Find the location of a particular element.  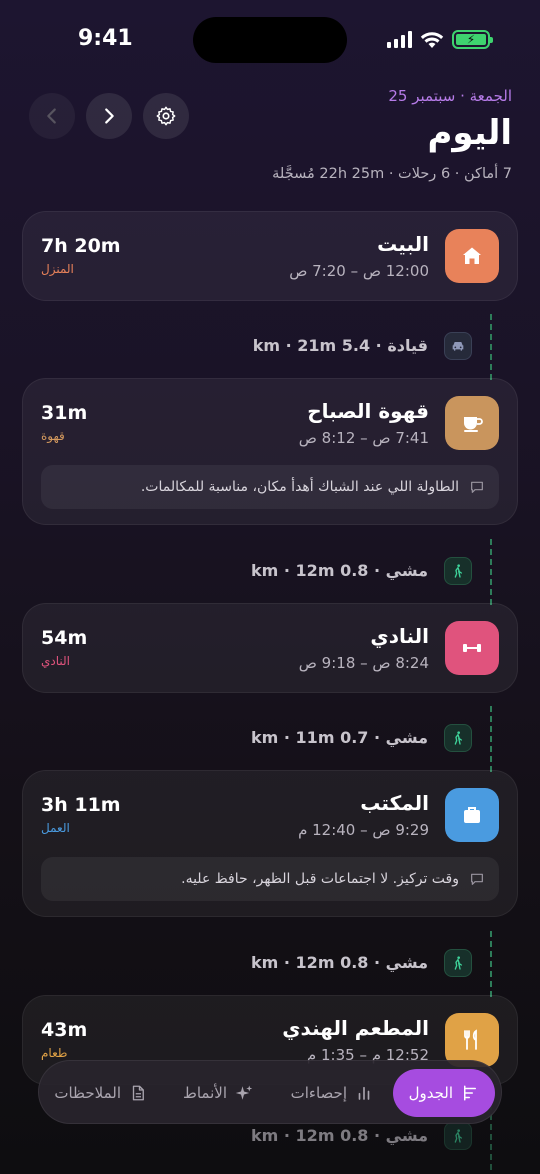

status-icons: ⚡ is located at coordinates (440, 39).